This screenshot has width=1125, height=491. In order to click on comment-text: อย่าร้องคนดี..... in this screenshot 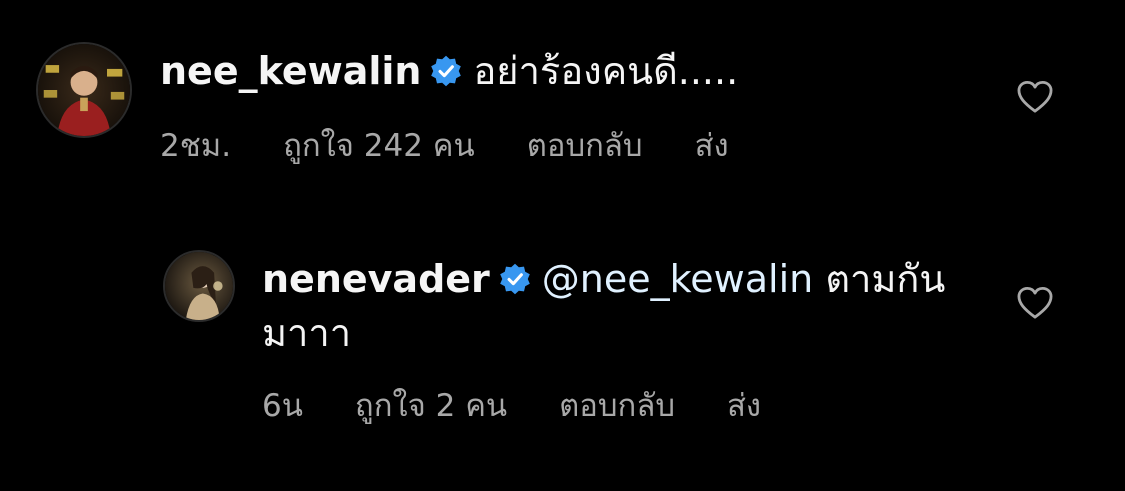, I will do `click(606, 71)`.